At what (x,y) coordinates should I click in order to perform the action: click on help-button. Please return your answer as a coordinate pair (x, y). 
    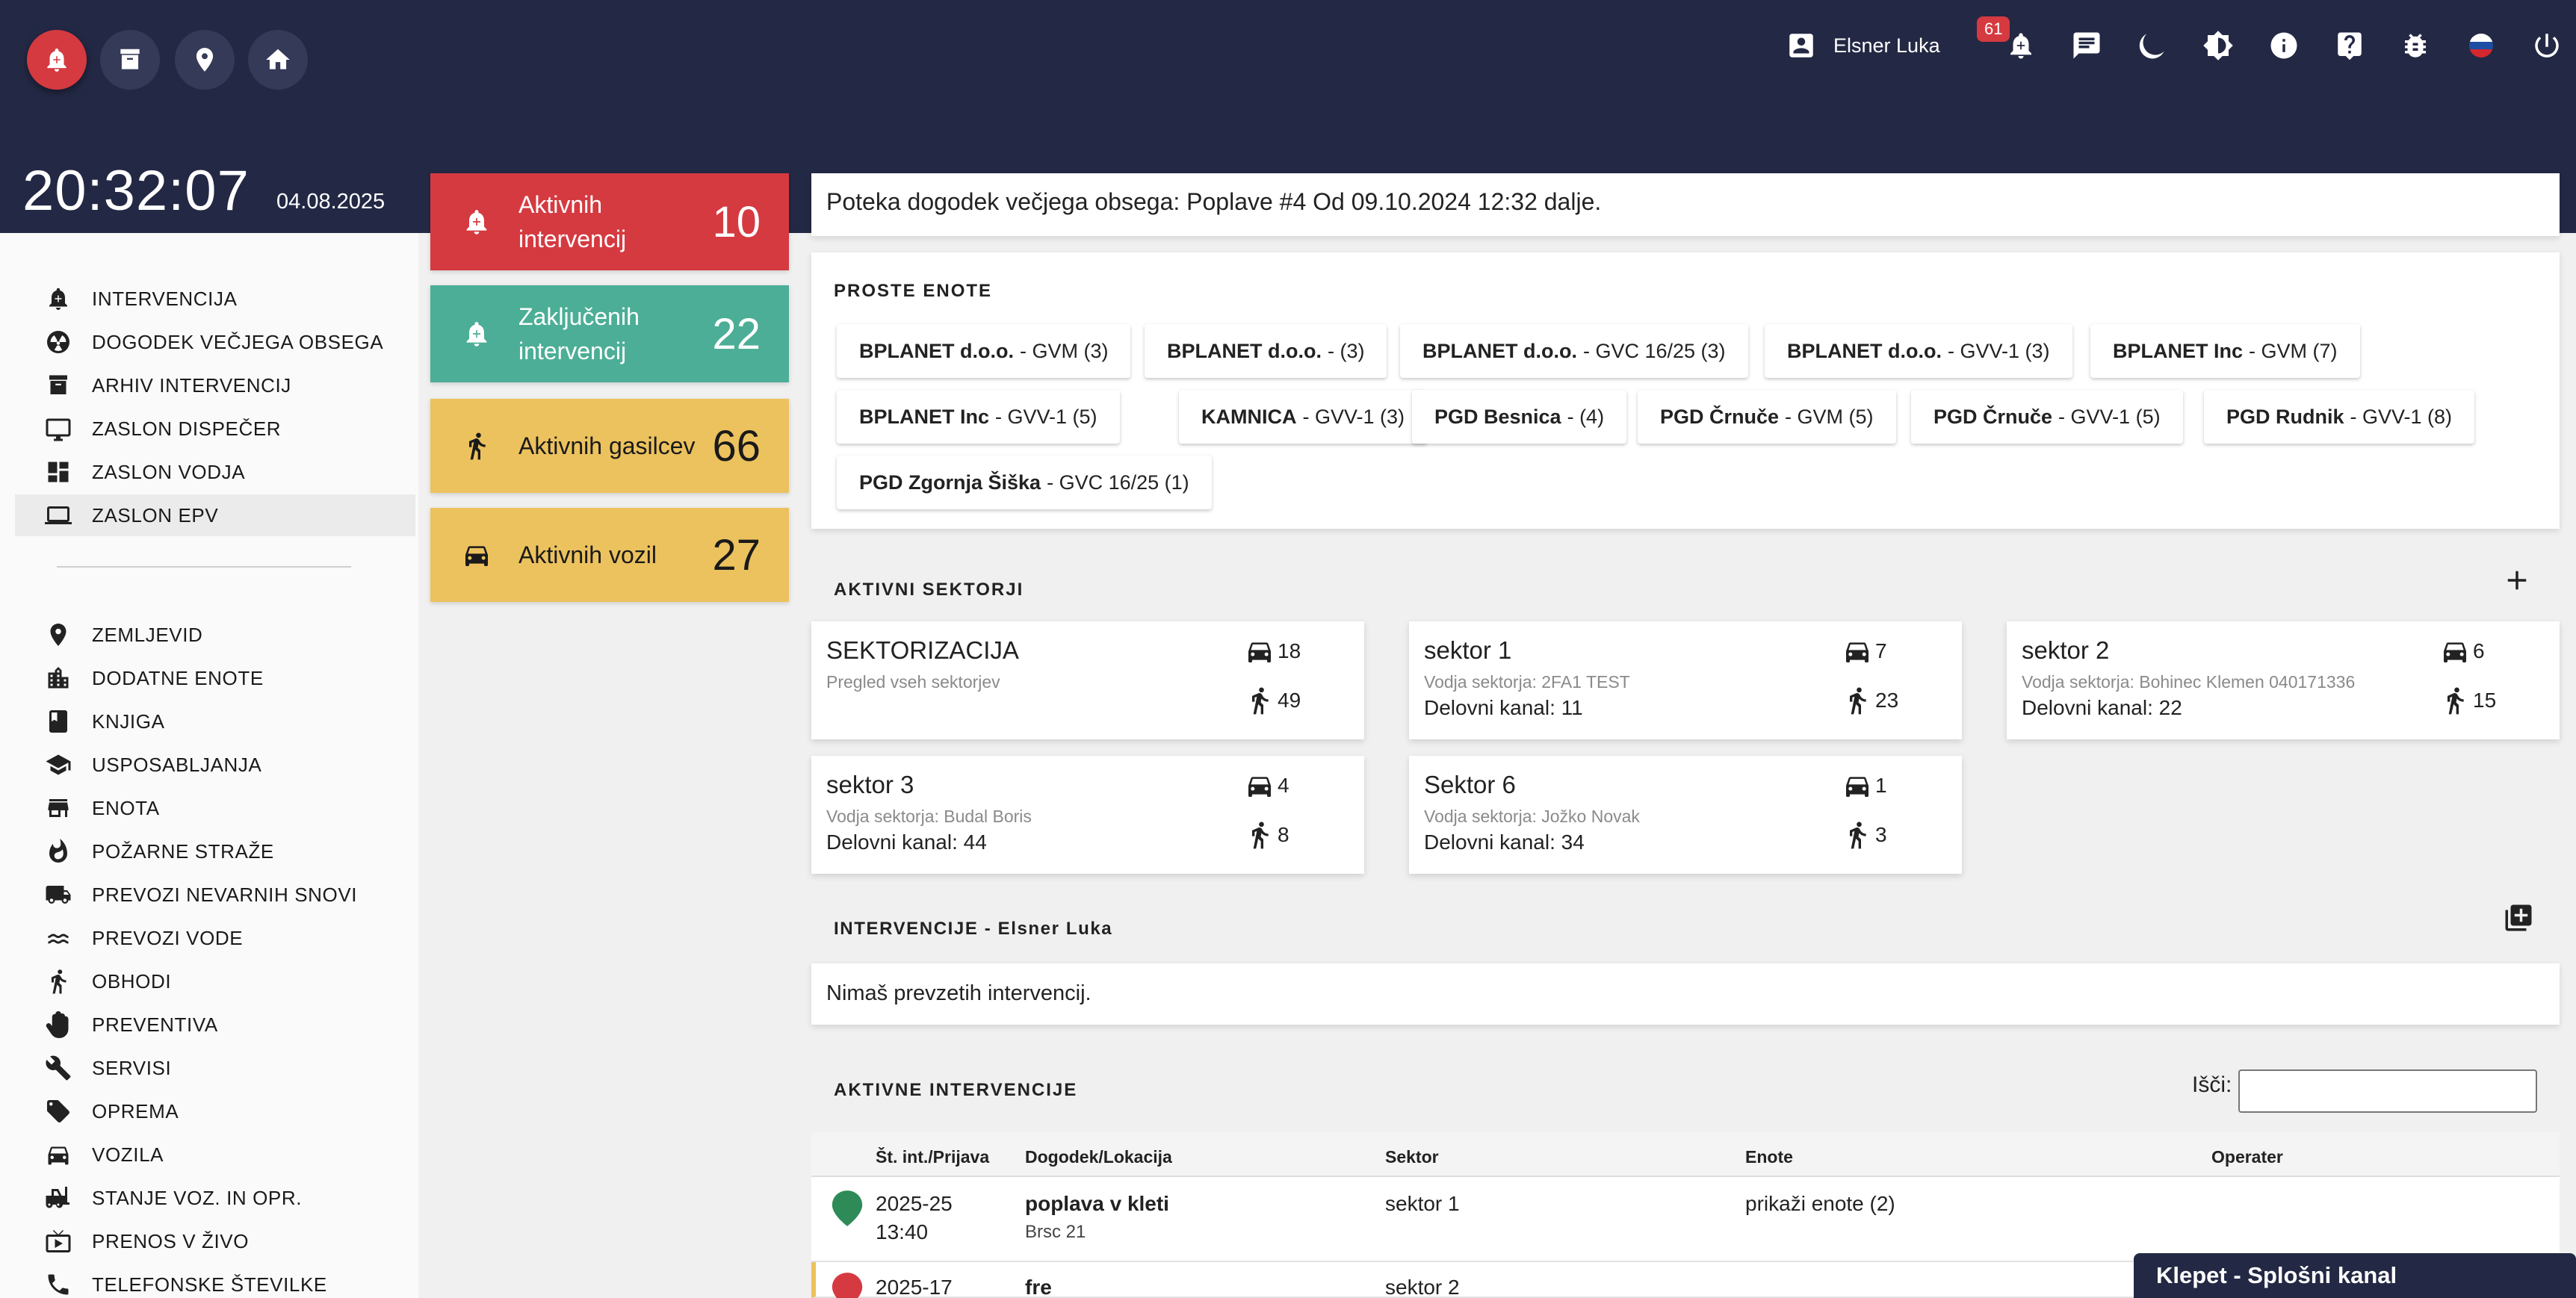
    Looking at the image, I should click on (2349, 45).